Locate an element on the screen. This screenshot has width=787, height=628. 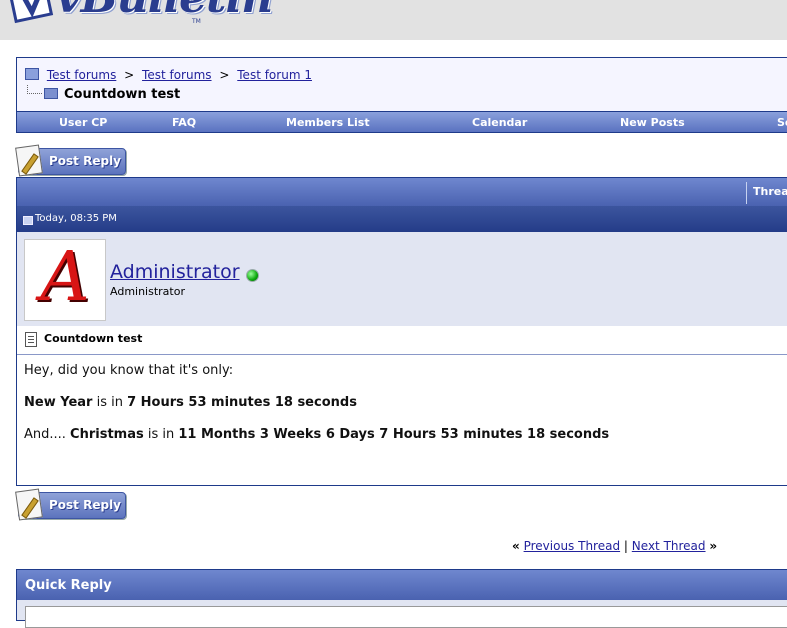
message-line: Hey, did you know that it's only: is located at coordinates (129, 370).